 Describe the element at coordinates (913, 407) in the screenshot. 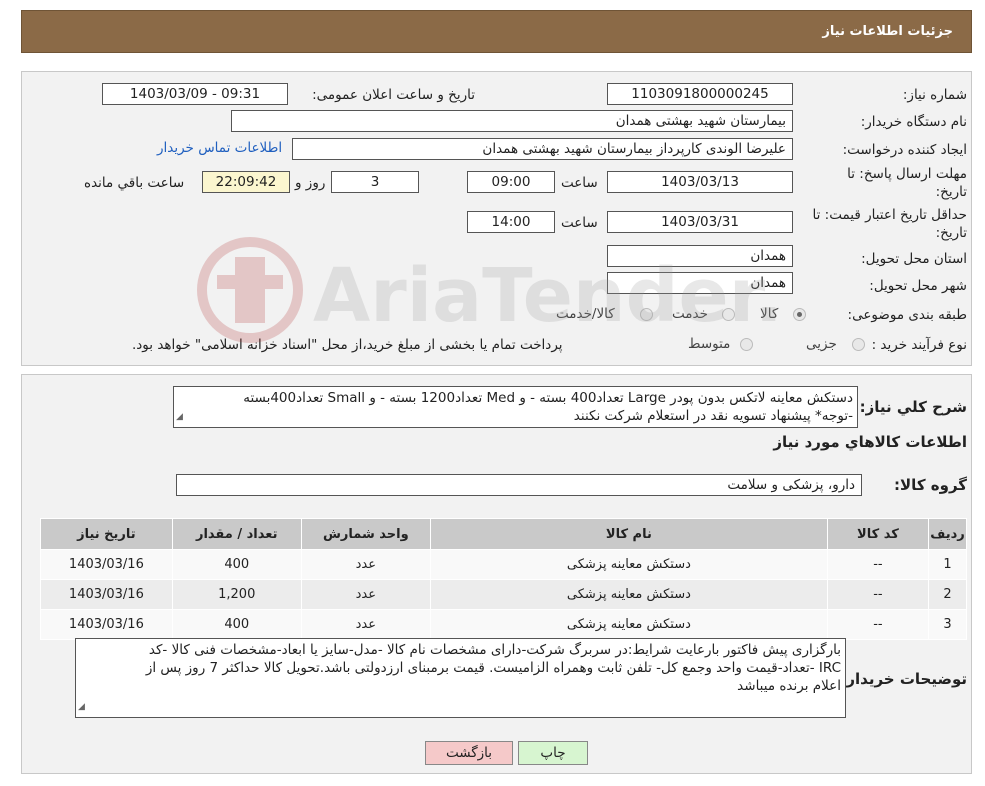

I see `need-description-label: شرح کلي نياز:` at that location.